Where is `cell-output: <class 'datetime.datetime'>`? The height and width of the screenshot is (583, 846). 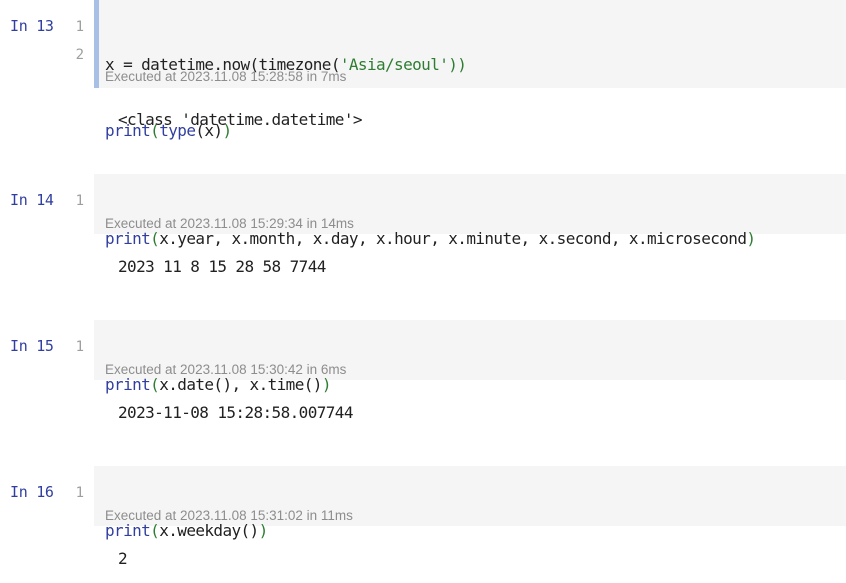 cell-output: <class 'datetime.datetime'> is located at coordinates (240, 119).